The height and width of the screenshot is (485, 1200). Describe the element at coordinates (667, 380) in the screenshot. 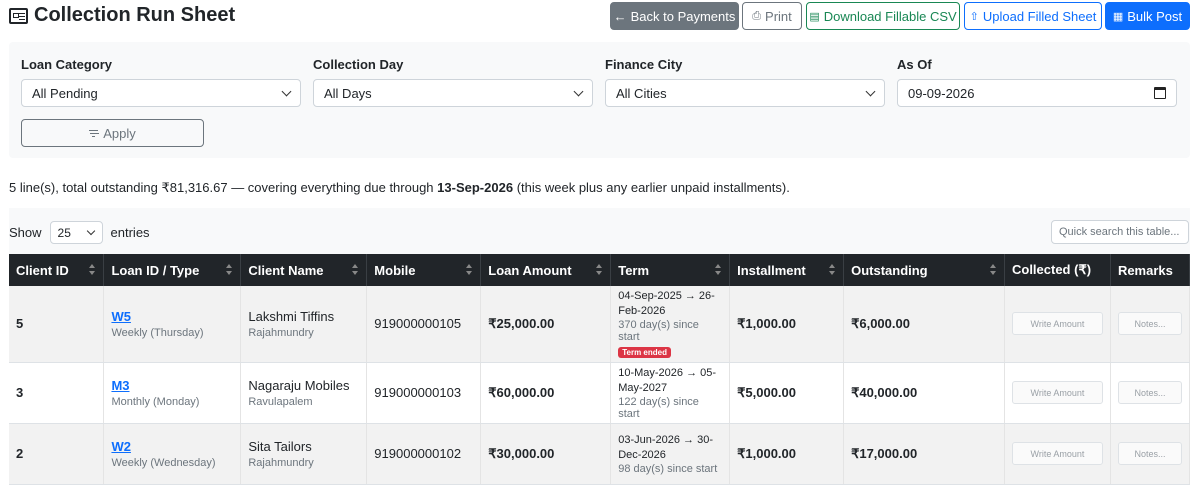

I see `term-range: 10-May-2026 → 05-May-2027` at that location.